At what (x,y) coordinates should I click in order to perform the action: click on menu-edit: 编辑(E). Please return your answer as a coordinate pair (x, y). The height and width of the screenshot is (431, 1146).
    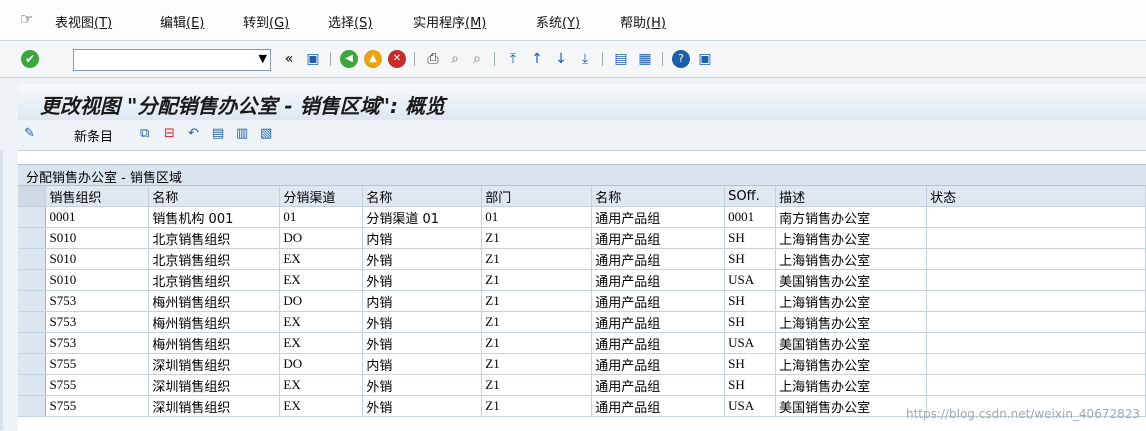
    Looking at the image, I should click on (182, 21).